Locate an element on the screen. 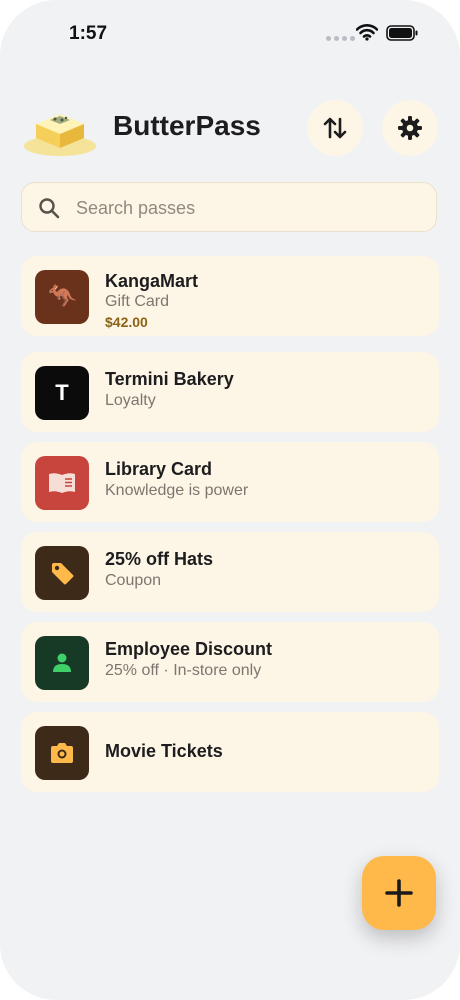  gear-icon is located at coordinates (410, 128).